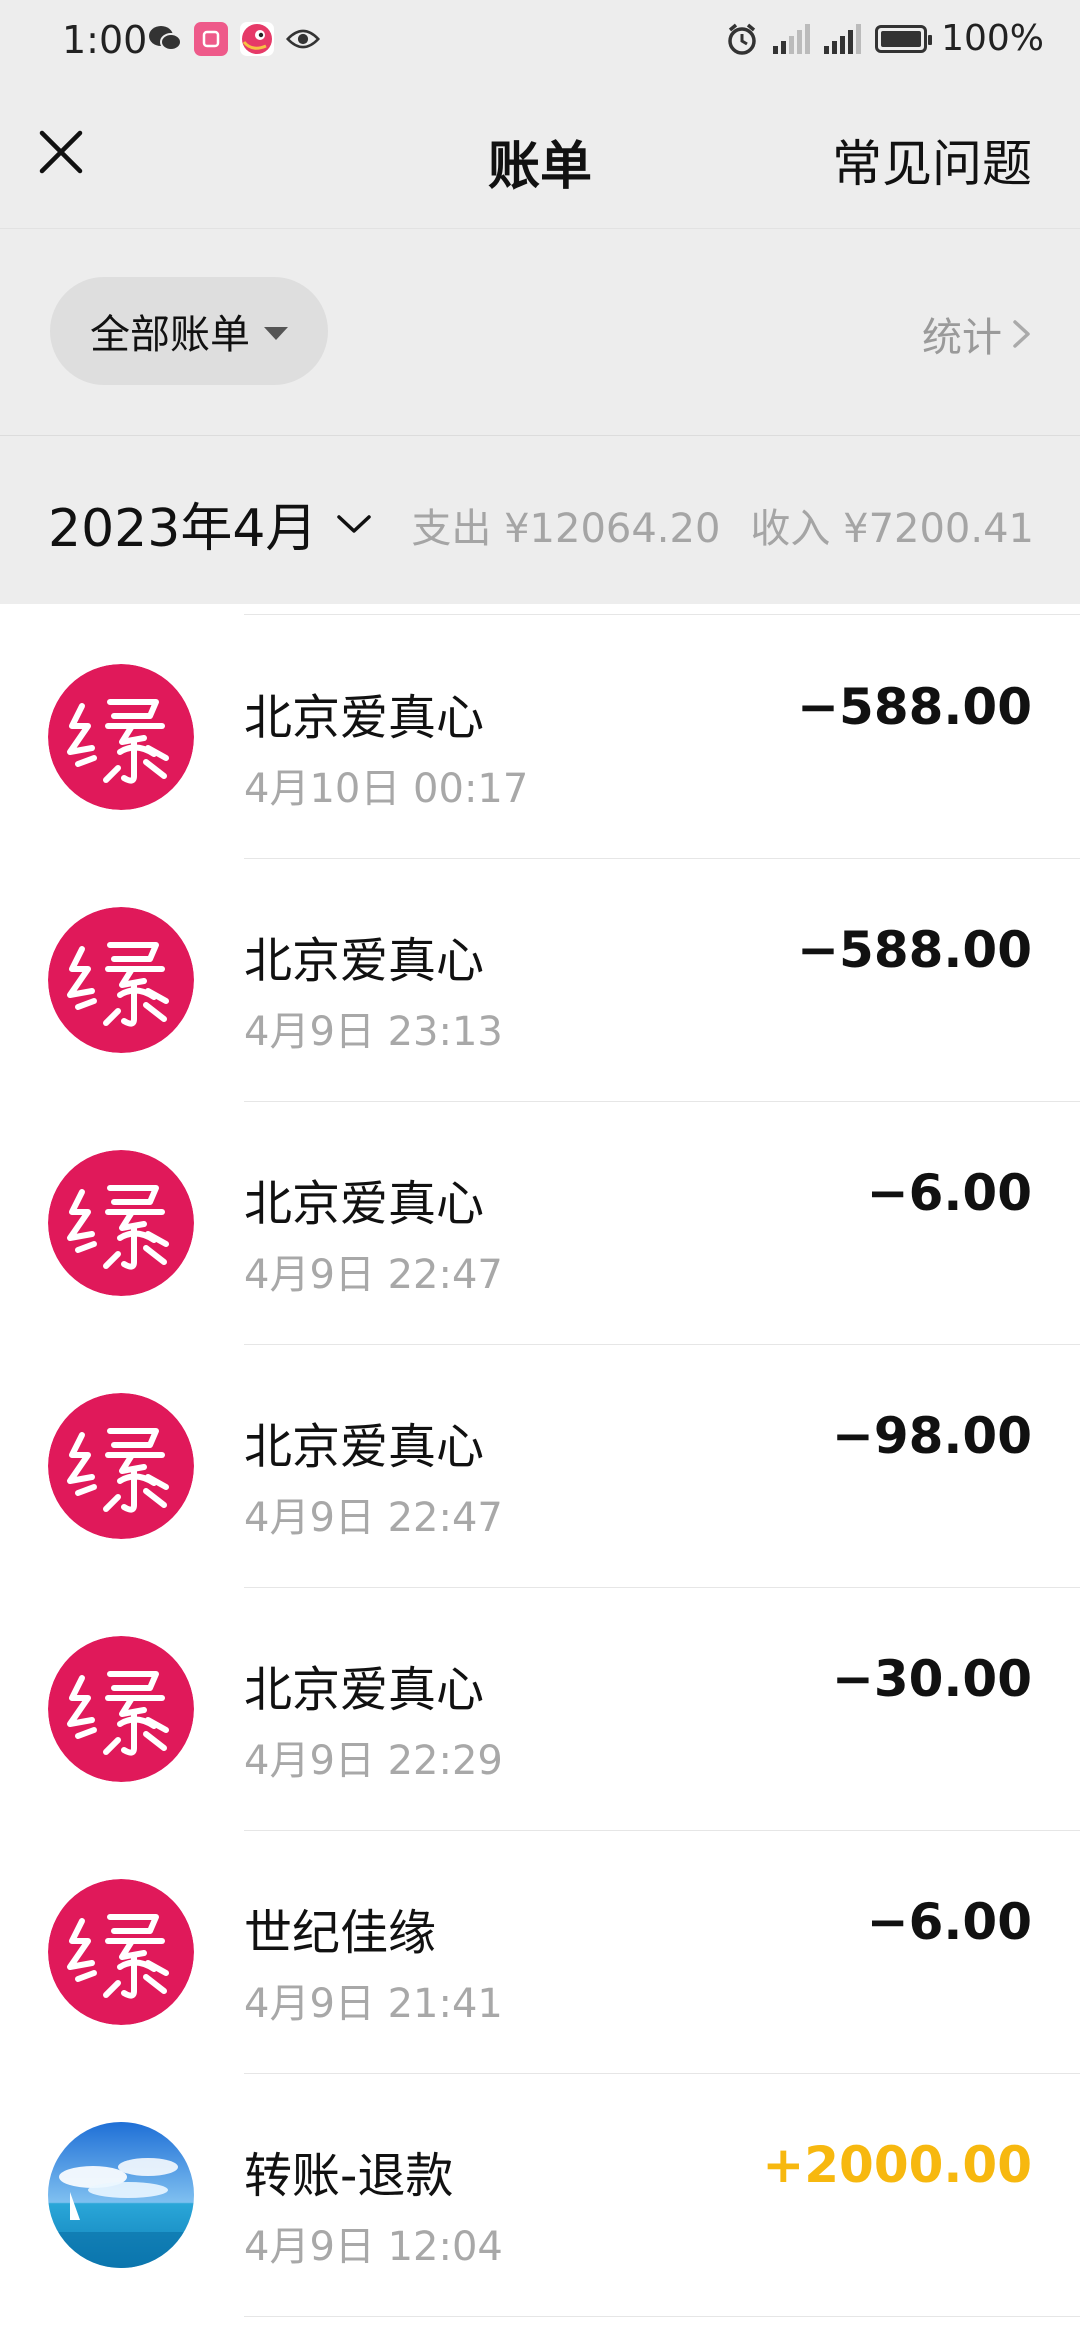  Describe the element at coordinates (373, 2004) in the screenshot. I see `transaction-time: 4月9日 21:41` at that location.